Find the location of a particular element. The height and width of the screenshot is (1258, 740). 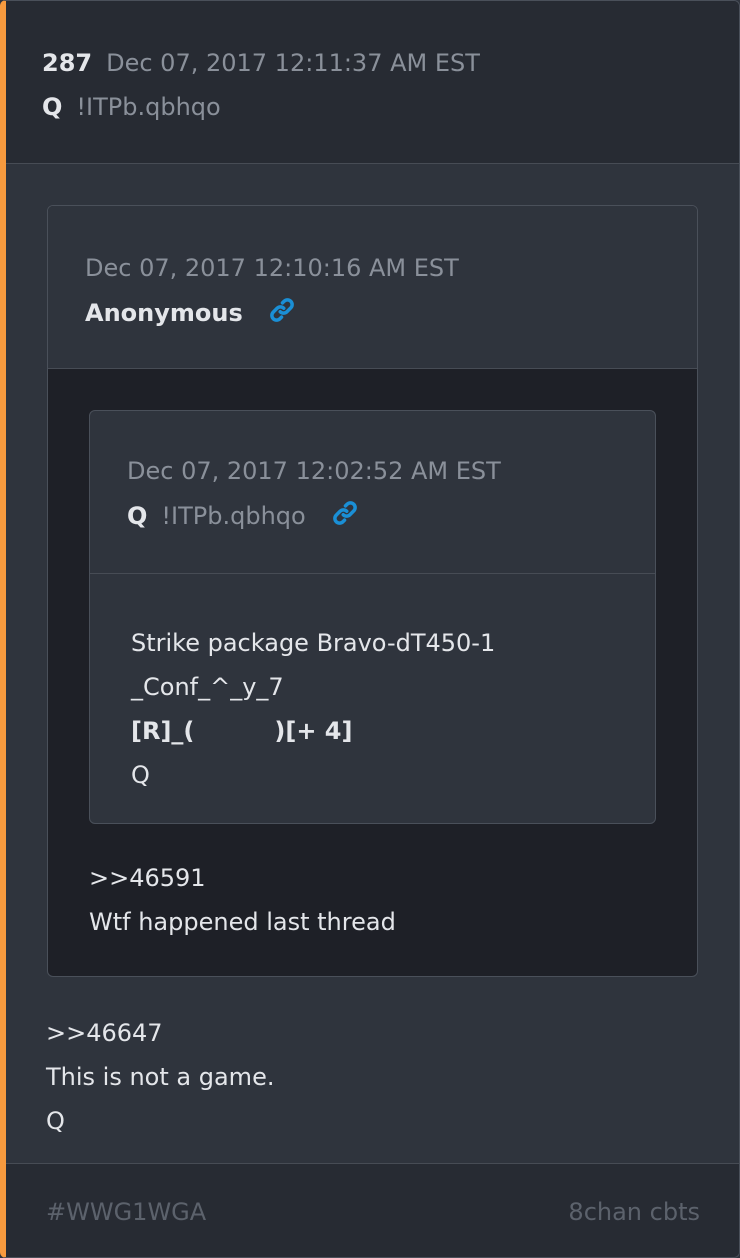

body-line: [R]_( )[+ 4] is located at coordinates (313, 731).